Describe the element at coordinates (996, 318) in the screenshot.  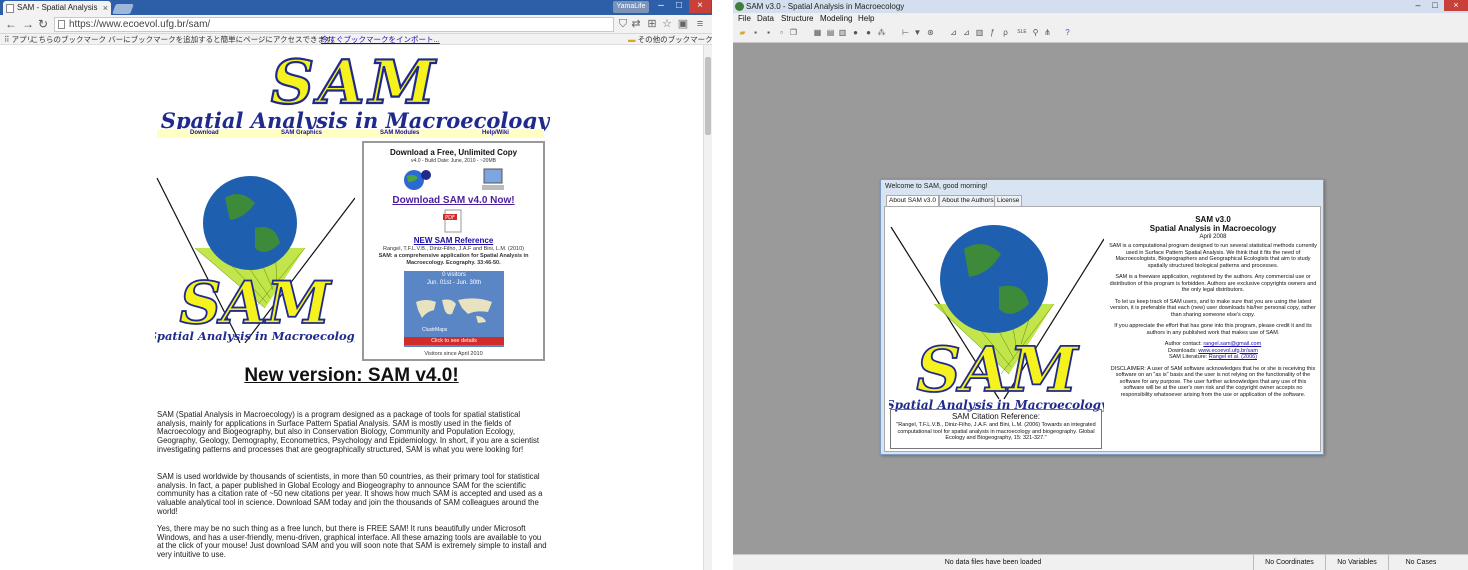
I see `dialog-sam-logo: SAM Spatial Analysis in Macroecology` at that location.